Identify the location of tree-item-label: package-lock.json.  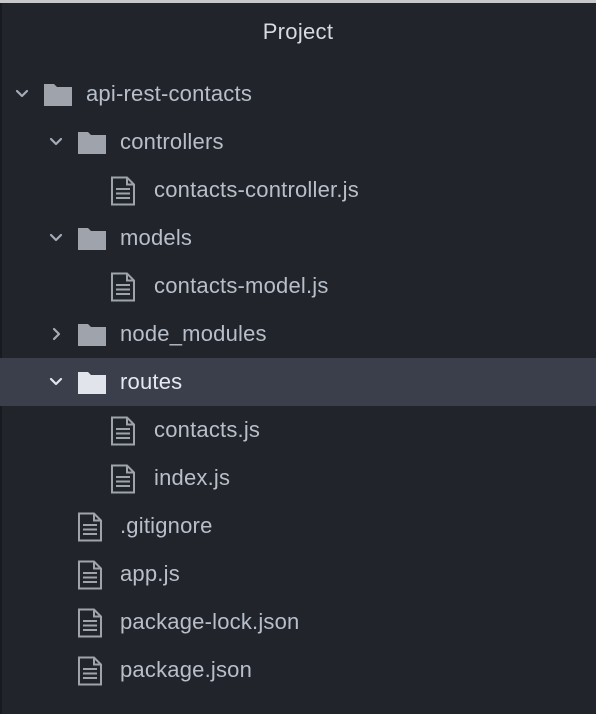
(210, 621).